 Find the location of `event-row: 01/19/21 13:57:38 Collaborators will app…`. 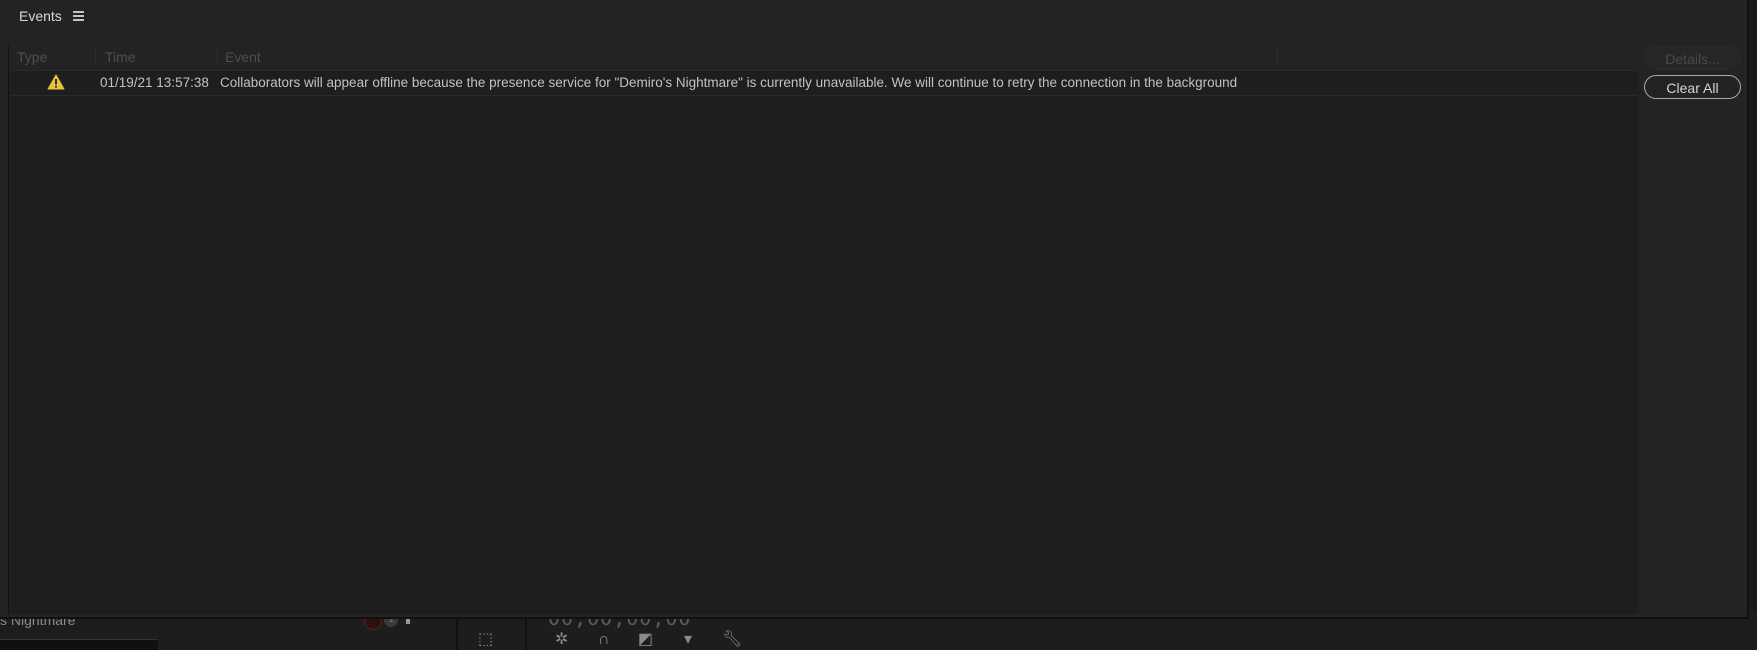

event-row: 01/19/21 13:57:38 Collaborators will app… is located at coordinates (824, 83).